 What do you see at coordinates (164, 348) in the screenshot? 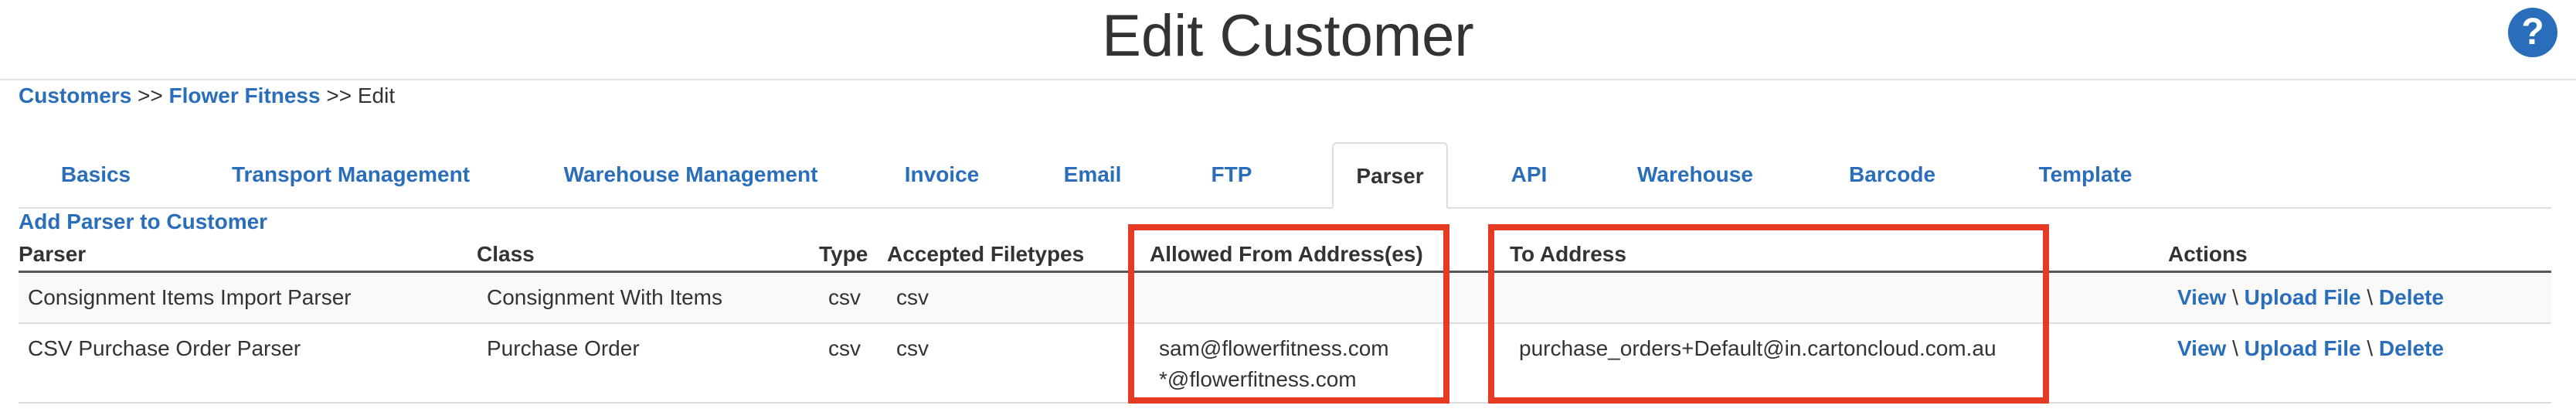
I see `row2-parser: CSV Purchase Order Parser` at bounding box center [164, 348].